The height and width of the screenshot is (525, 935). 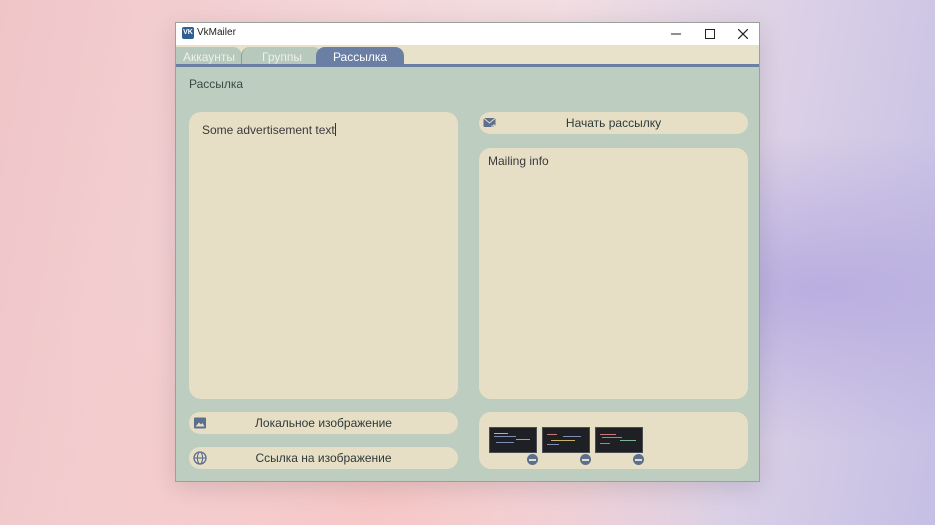 I want to click on image-link-label: Ссылка на изображение, so click(x=323, y=458).